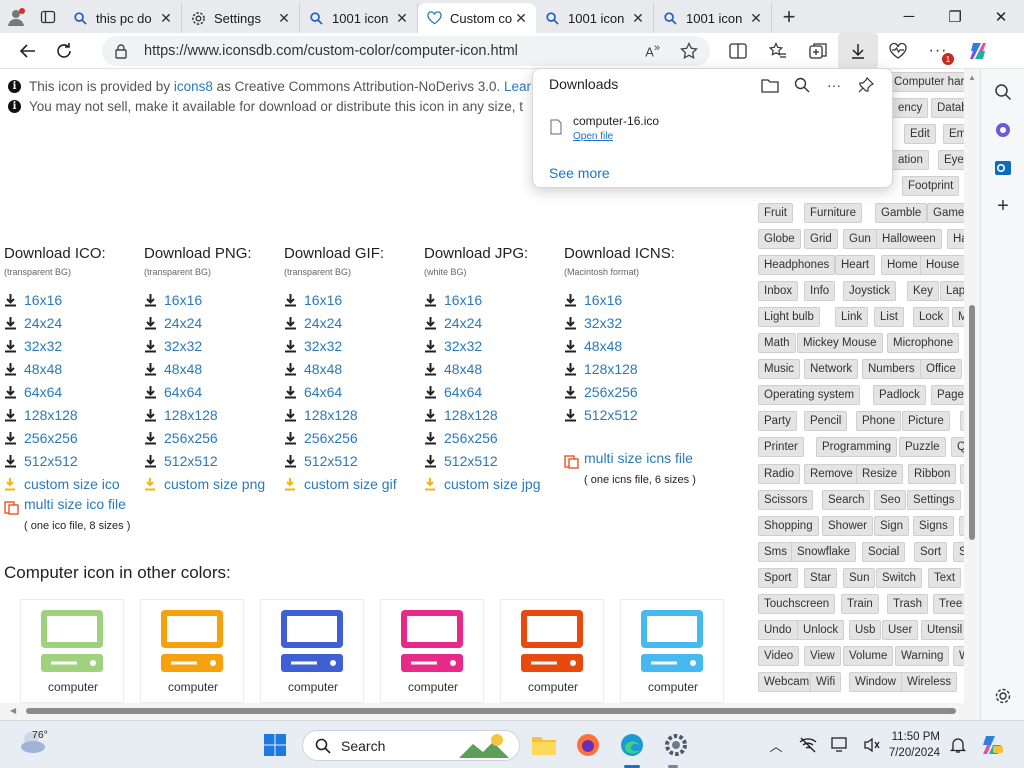  I want to click on search-downloads-button, so click(802, 85).